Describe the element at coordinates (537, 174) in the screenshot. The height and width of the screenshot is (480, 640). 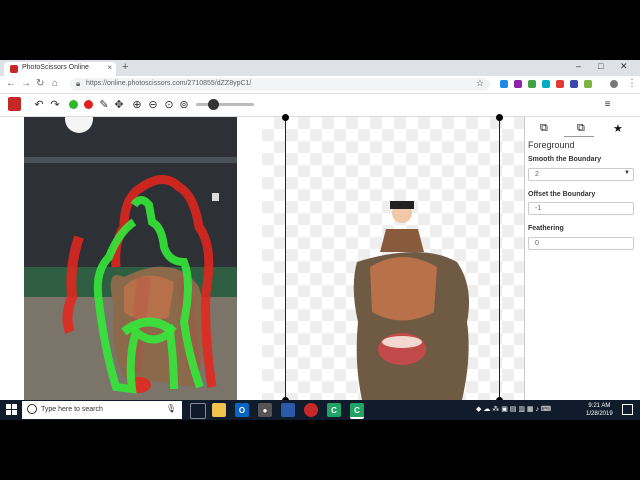
I see `smooth-value: 2` at that location.